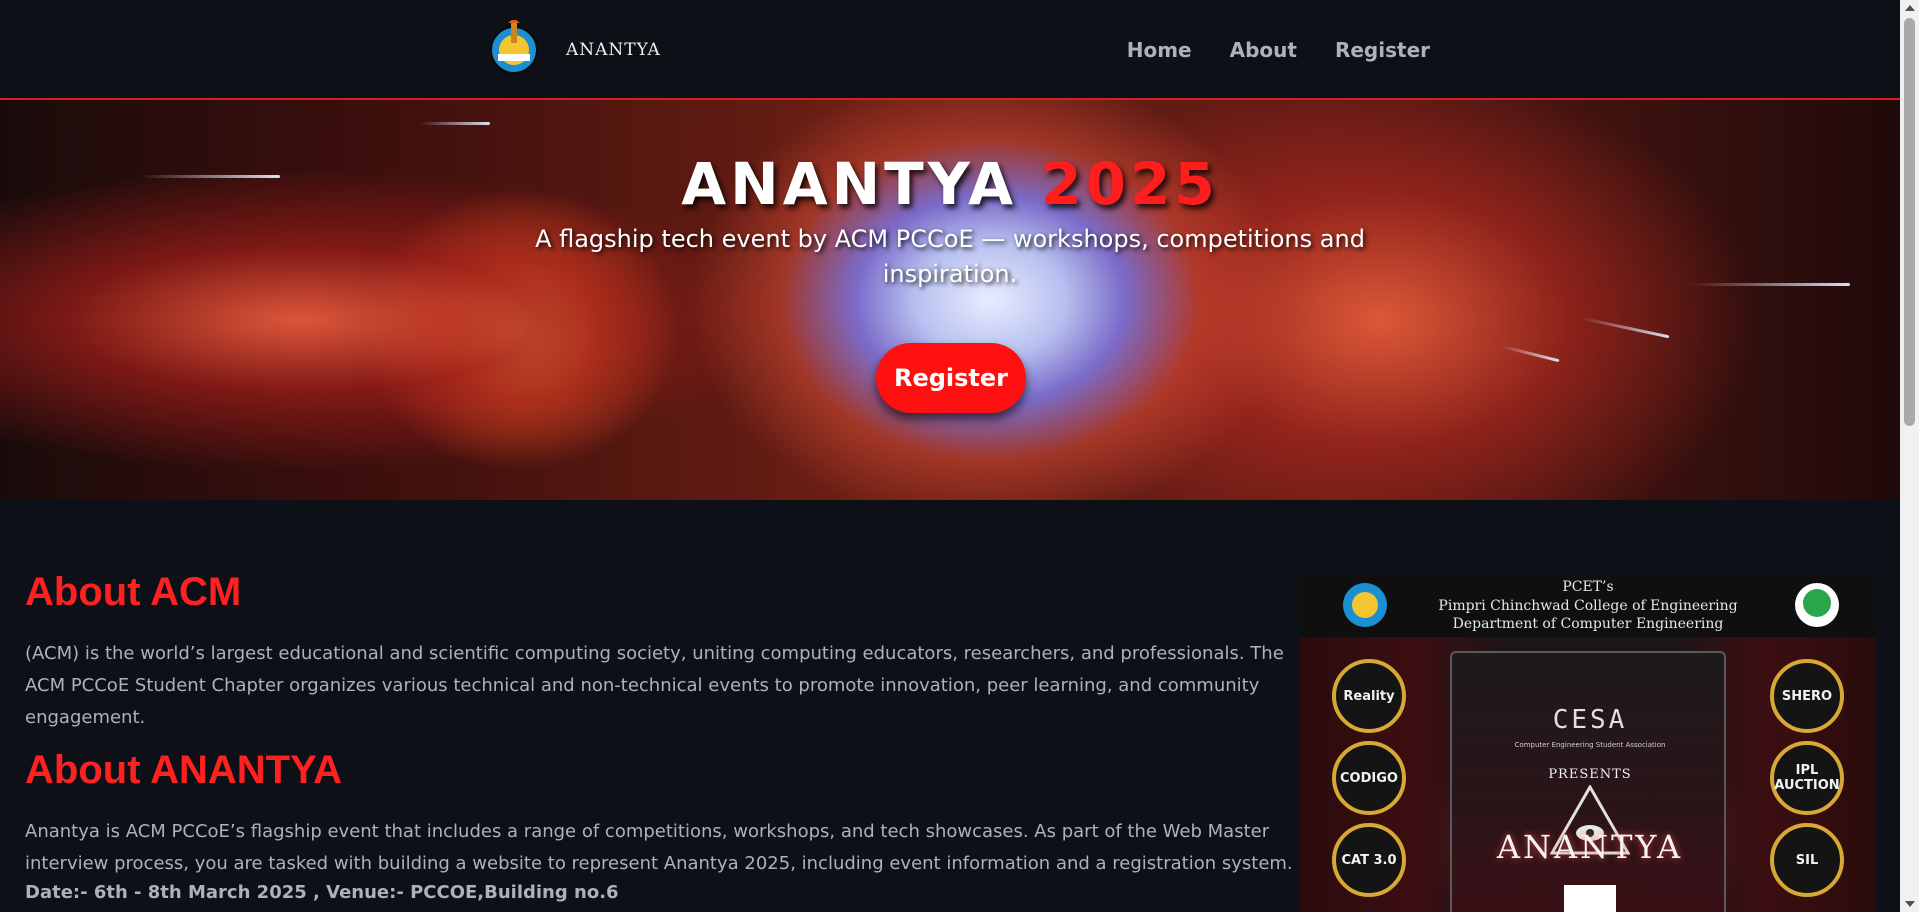 The width and height of the screenshot is (1919, 912). Describe the element at coordinates (1369, 696) in the screenshot. I see `badge-reality: Reality` at that location.